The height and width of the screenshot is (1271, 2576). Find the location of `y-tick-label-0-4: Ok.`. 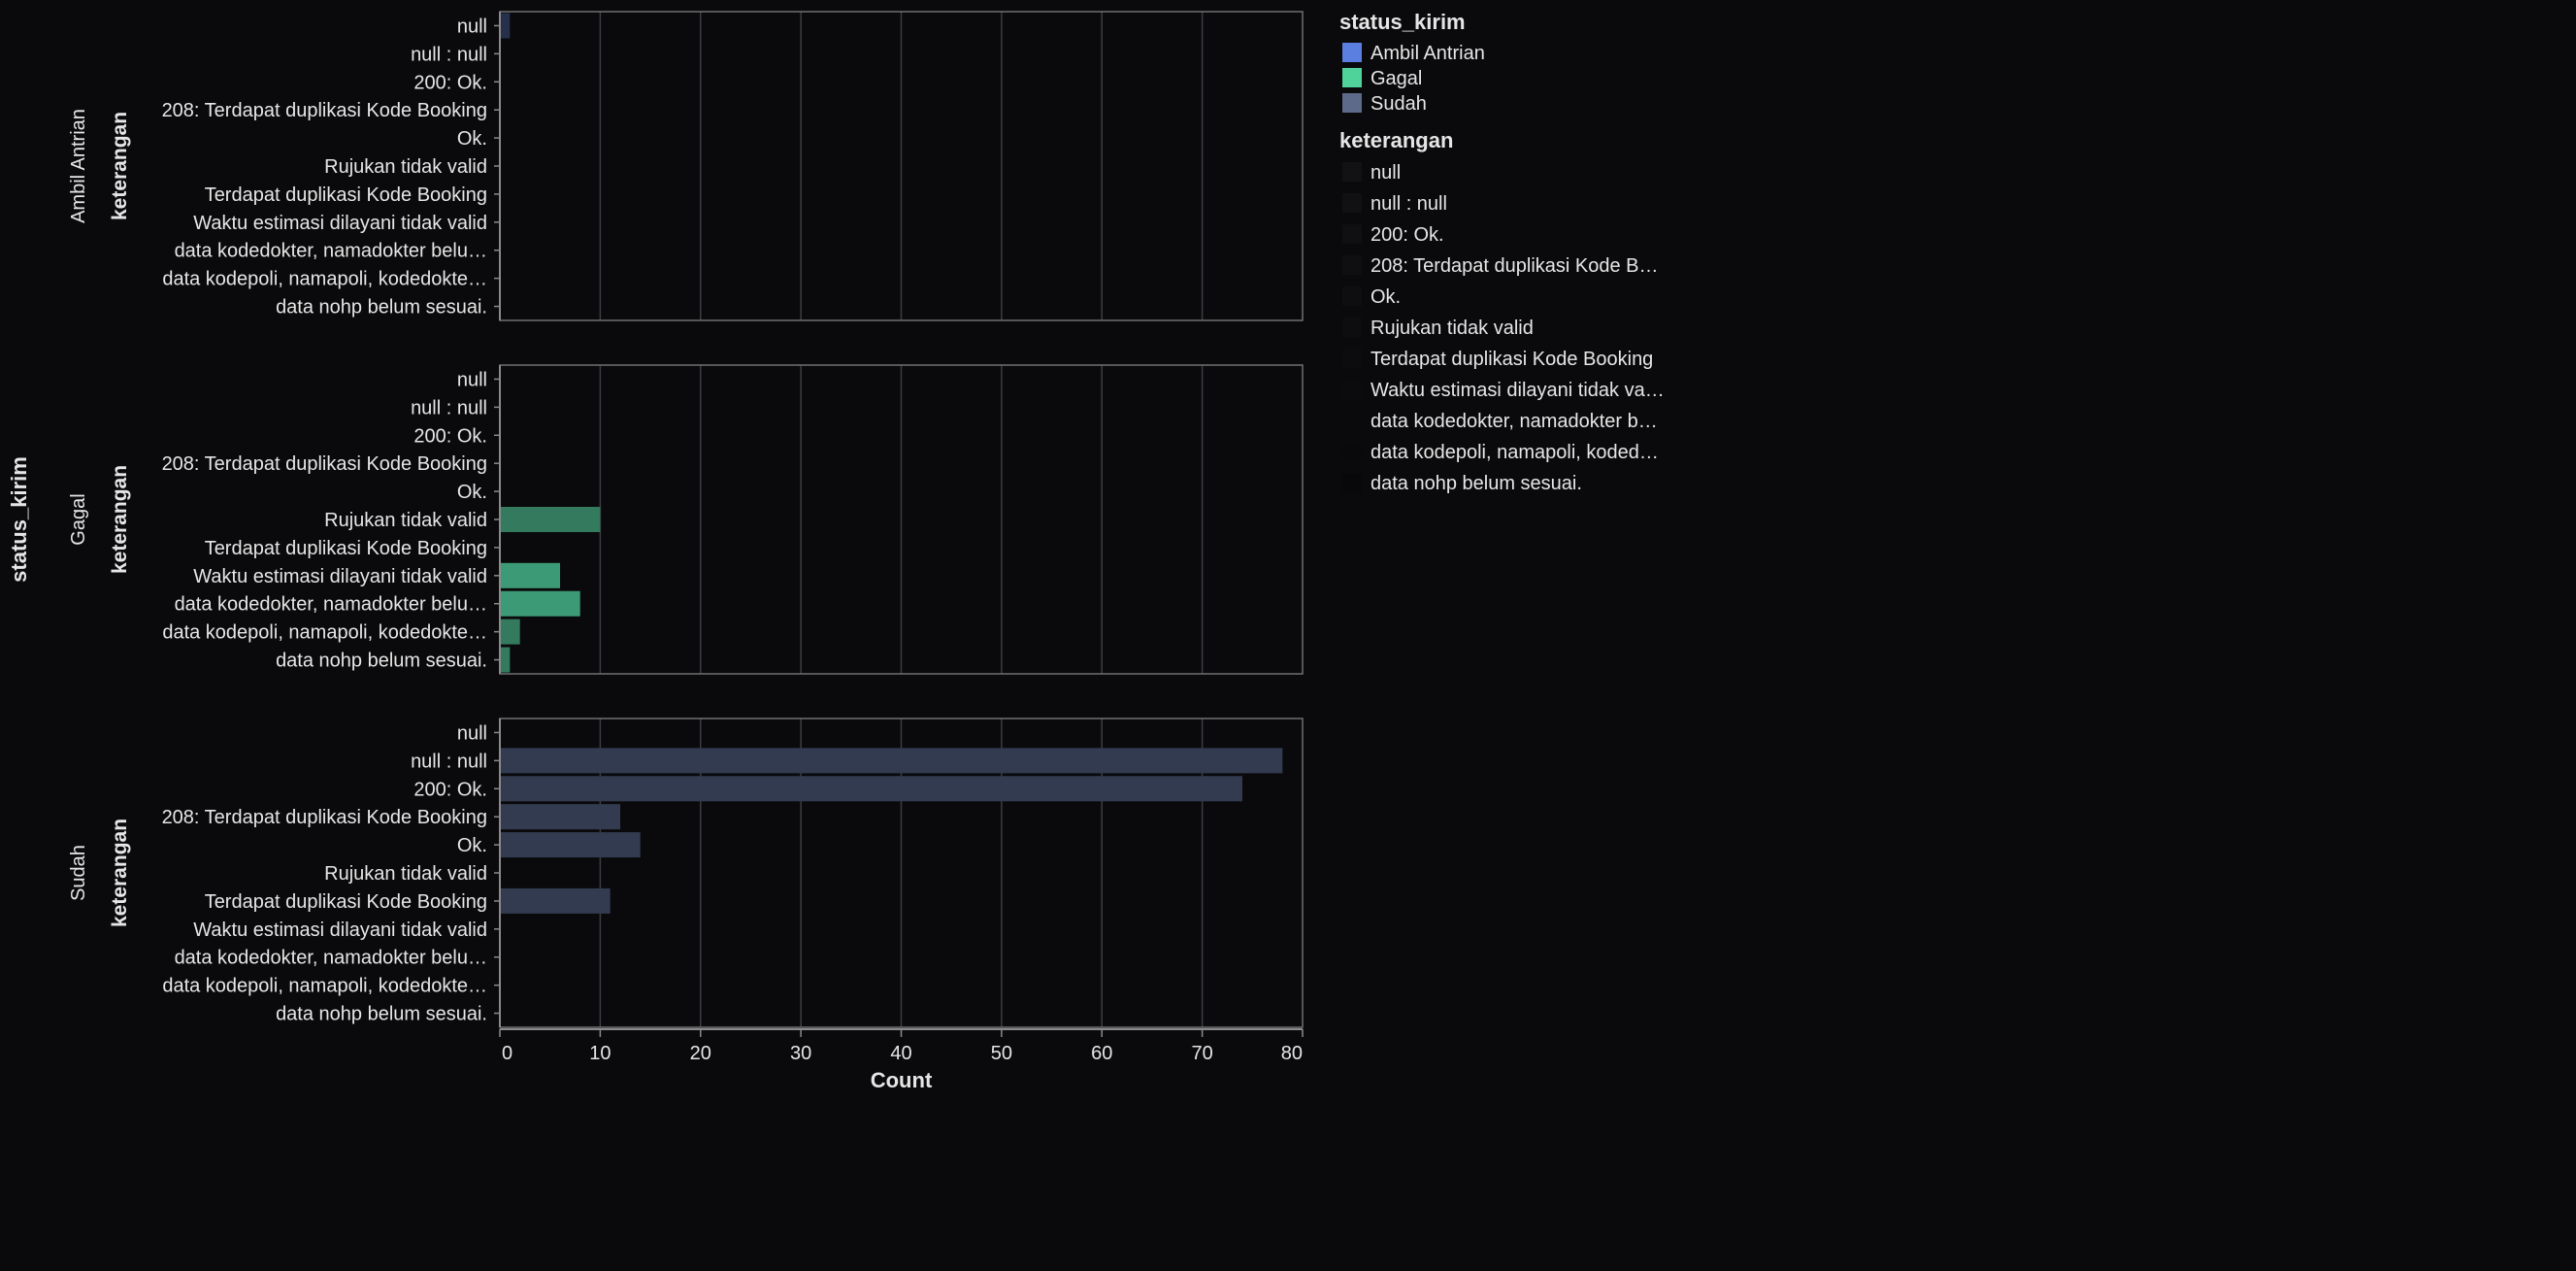

y-tick-label-0-4: Ok. is located at coordinates (472, 139).